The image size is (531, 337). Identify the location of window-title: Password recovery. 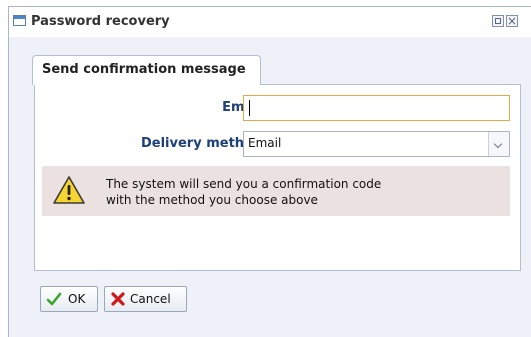
(100, 21).